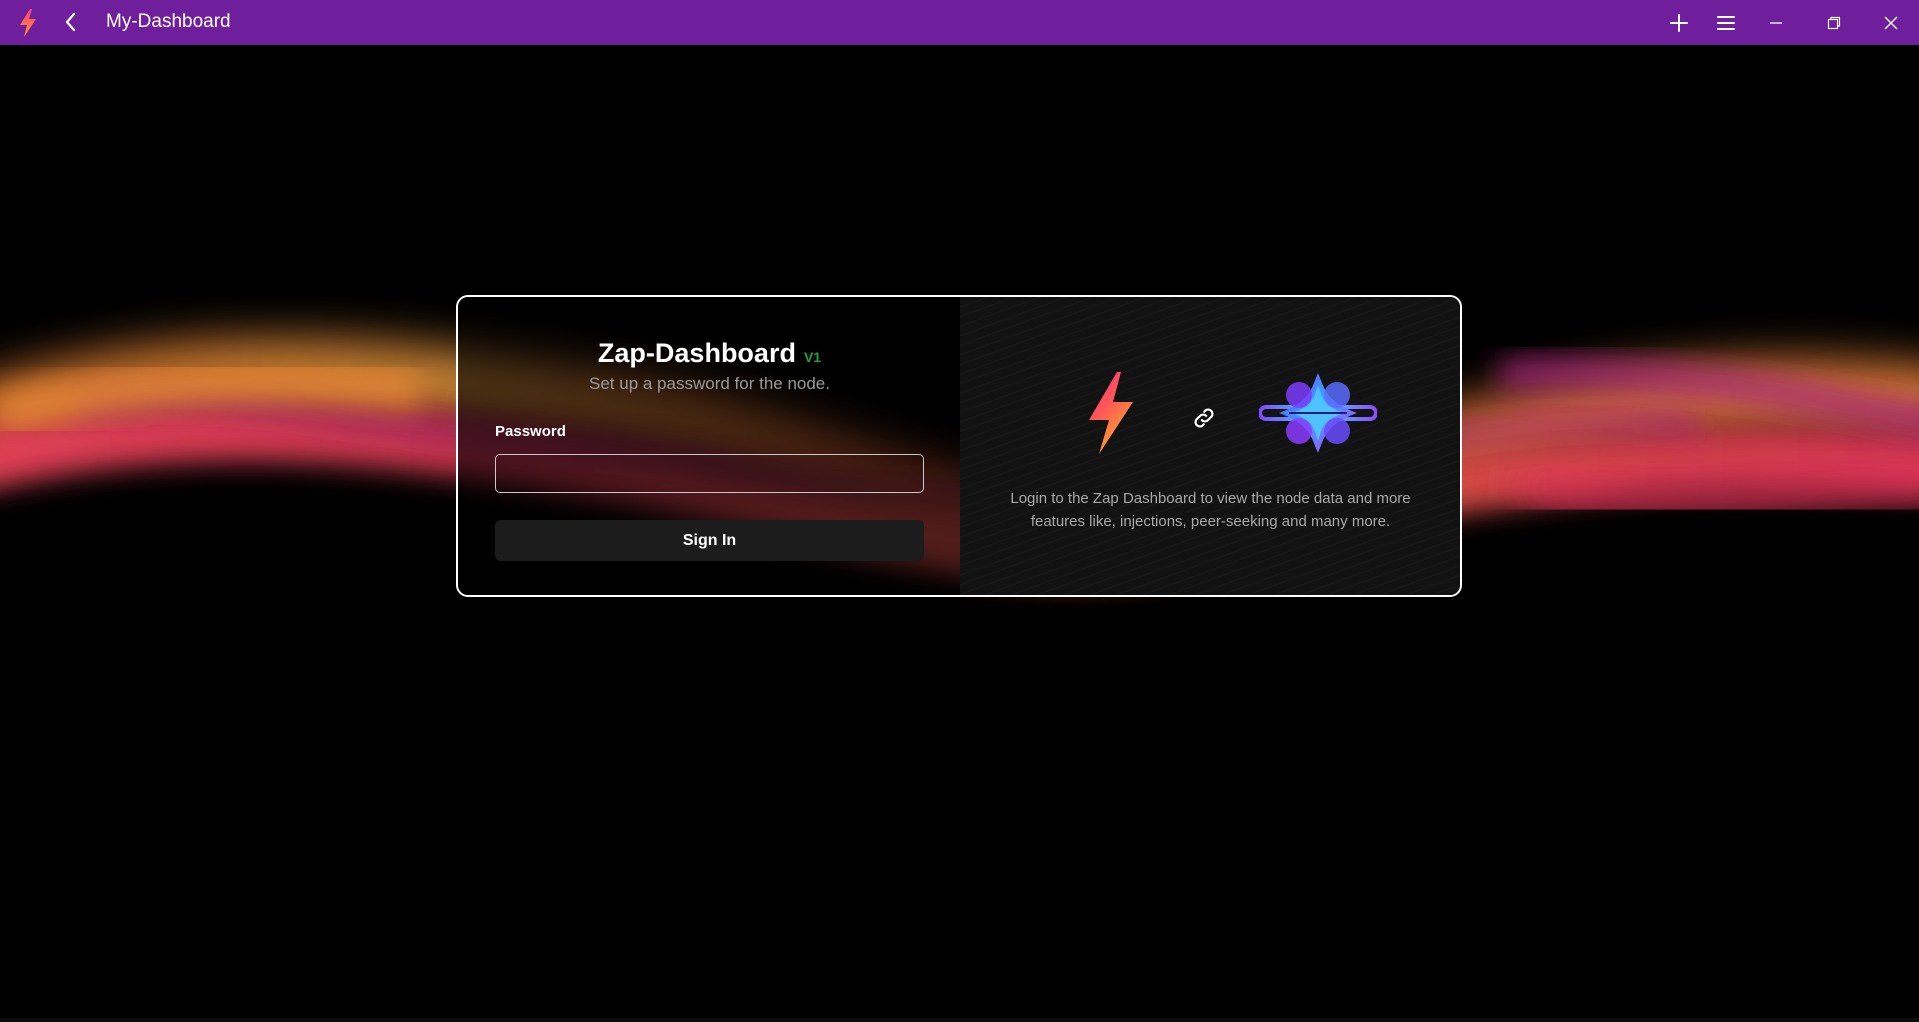 The width and height of the screenshot is (1919, 1022). I want to click on menu-button, so click(1726, 23).